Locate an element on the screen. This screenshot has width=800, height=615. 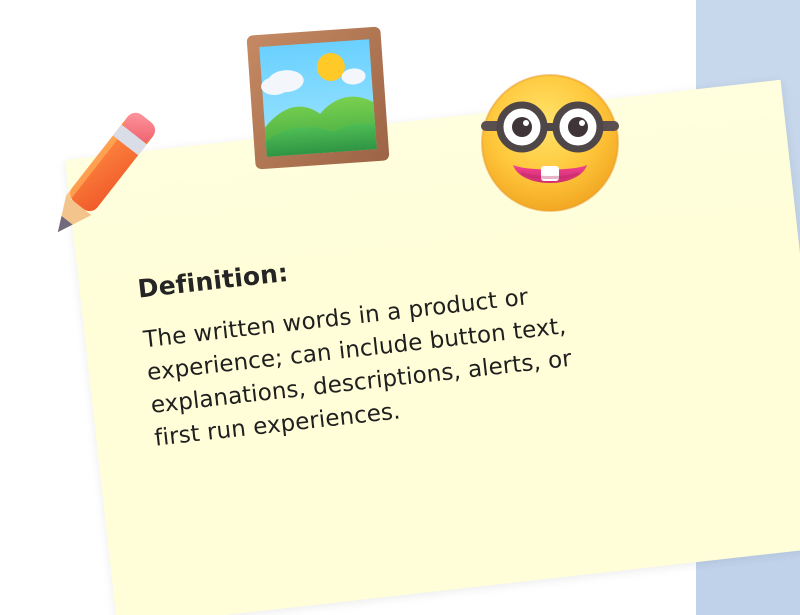
definition-title: Definition: is located at coordinates (213, 280).